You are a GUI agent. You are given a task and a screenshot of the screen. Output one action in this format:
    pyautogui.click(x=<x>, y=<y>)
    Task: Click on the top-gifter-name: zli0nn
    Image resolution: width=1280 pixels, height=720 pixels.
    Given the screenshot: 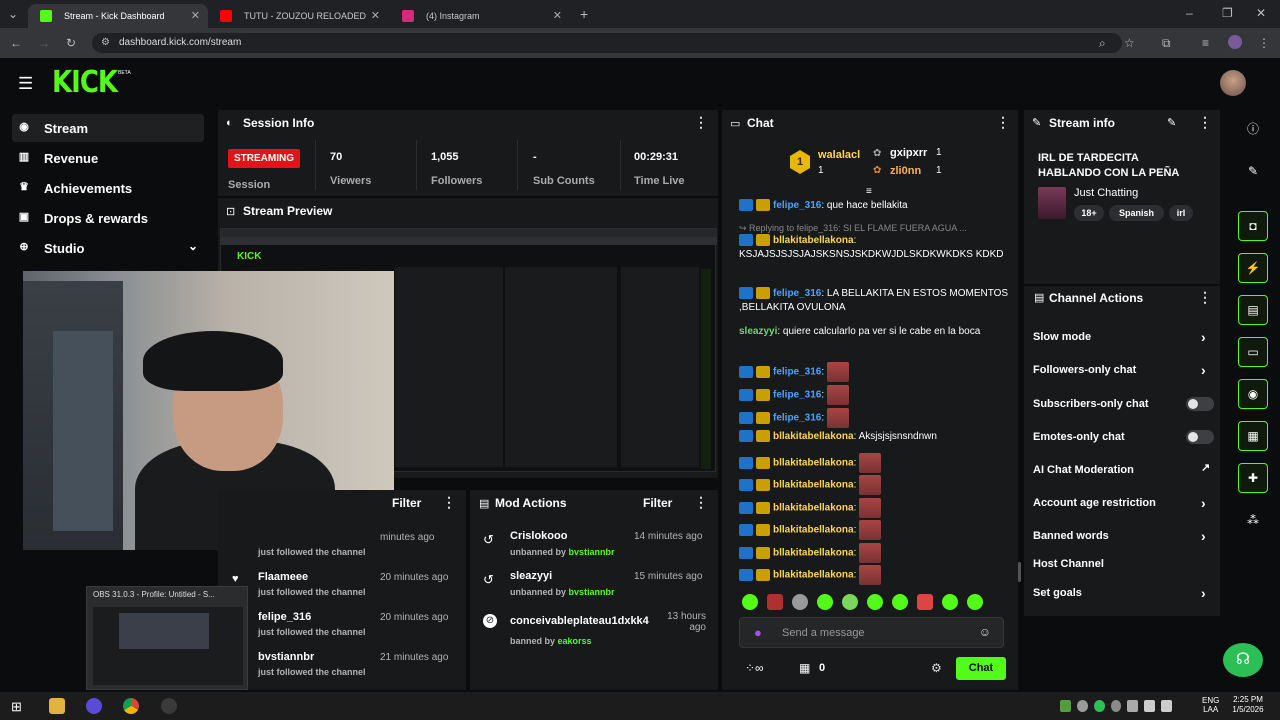 What is the action you would take?
    pyautogui.click(x=905, y=171)
    